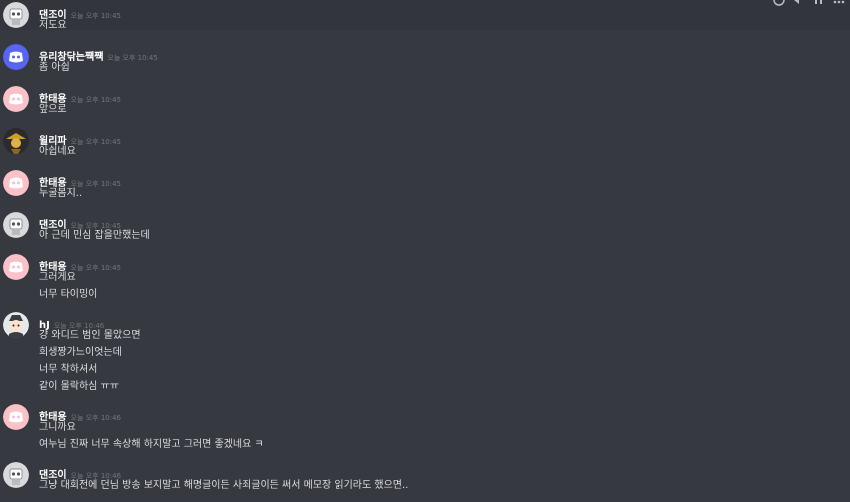 The image size is (850, 502). Describe the element at coordinates (68, 294) in the screenshot. I see `message-text: 너무 타이밍이` at that location.